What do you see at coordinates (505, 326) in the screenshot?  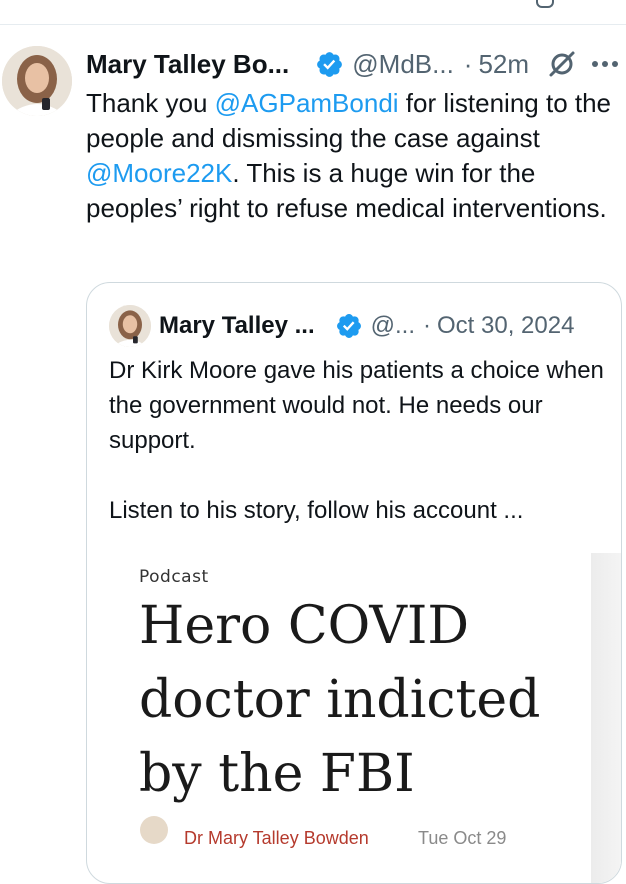 I see `quoted-date: Oct 30, 2024` at bounding box center [505, 326].